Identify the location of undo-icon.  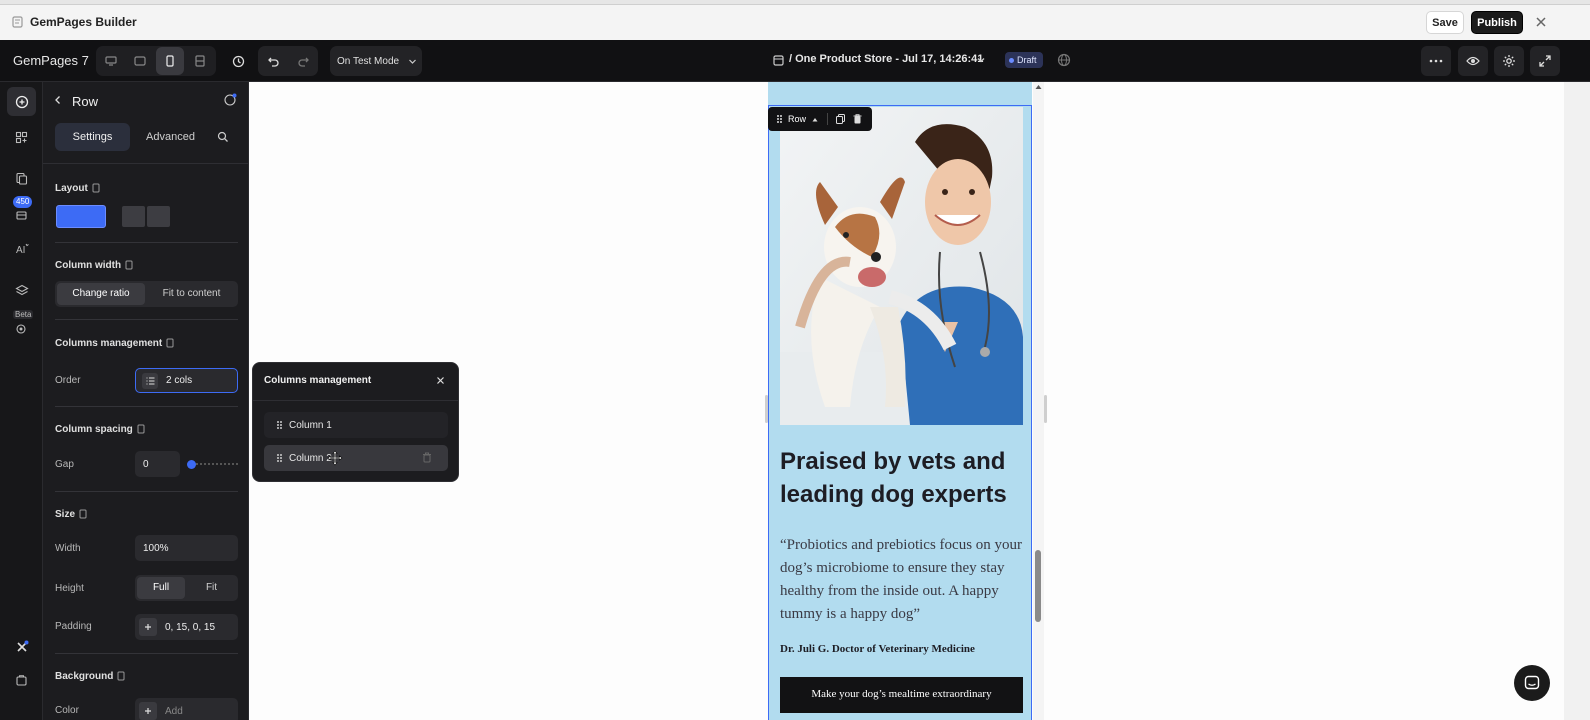
(273, 61).